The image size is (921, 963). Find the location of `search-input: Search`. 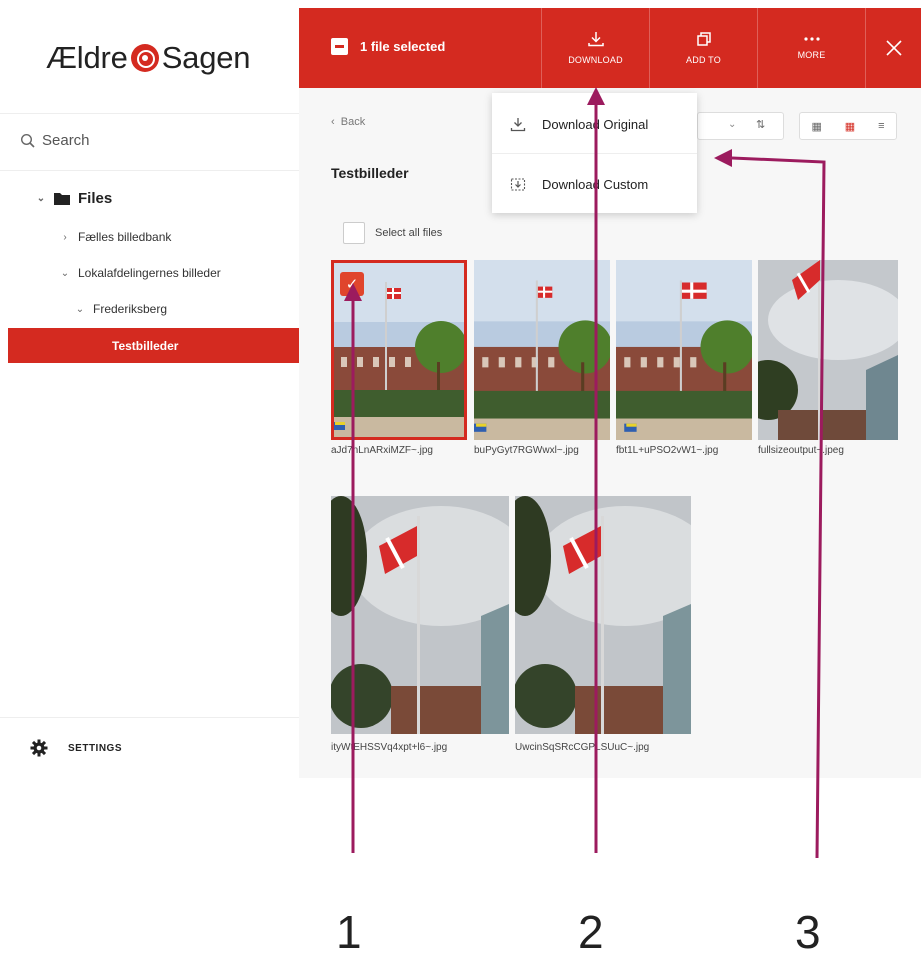

search-input: Search is located at coordinates (55, 140).